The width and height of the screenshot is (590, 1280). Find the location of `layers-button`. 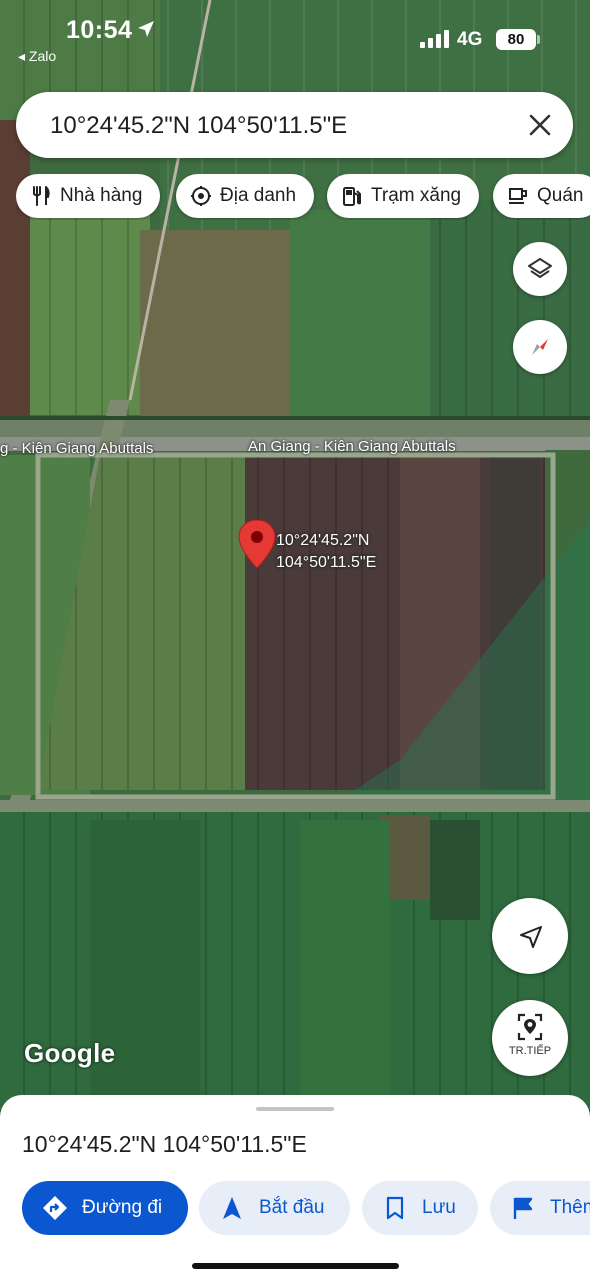

layers-button is located at coordinates (540, 269).